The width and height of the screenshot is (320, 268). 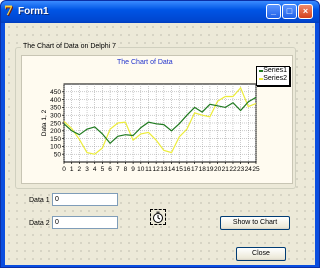 What do you see at coordinates (55, 147) in the screenshot?
I see `y-tick-label: 100` at bounding box center [55, 147].